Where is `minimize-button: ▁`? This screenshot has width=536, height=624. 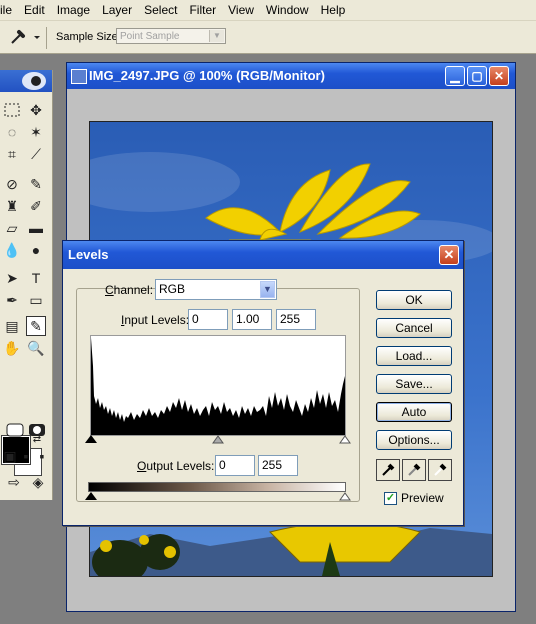
minimize-button: ▁ is located at coordinates (455, 76).